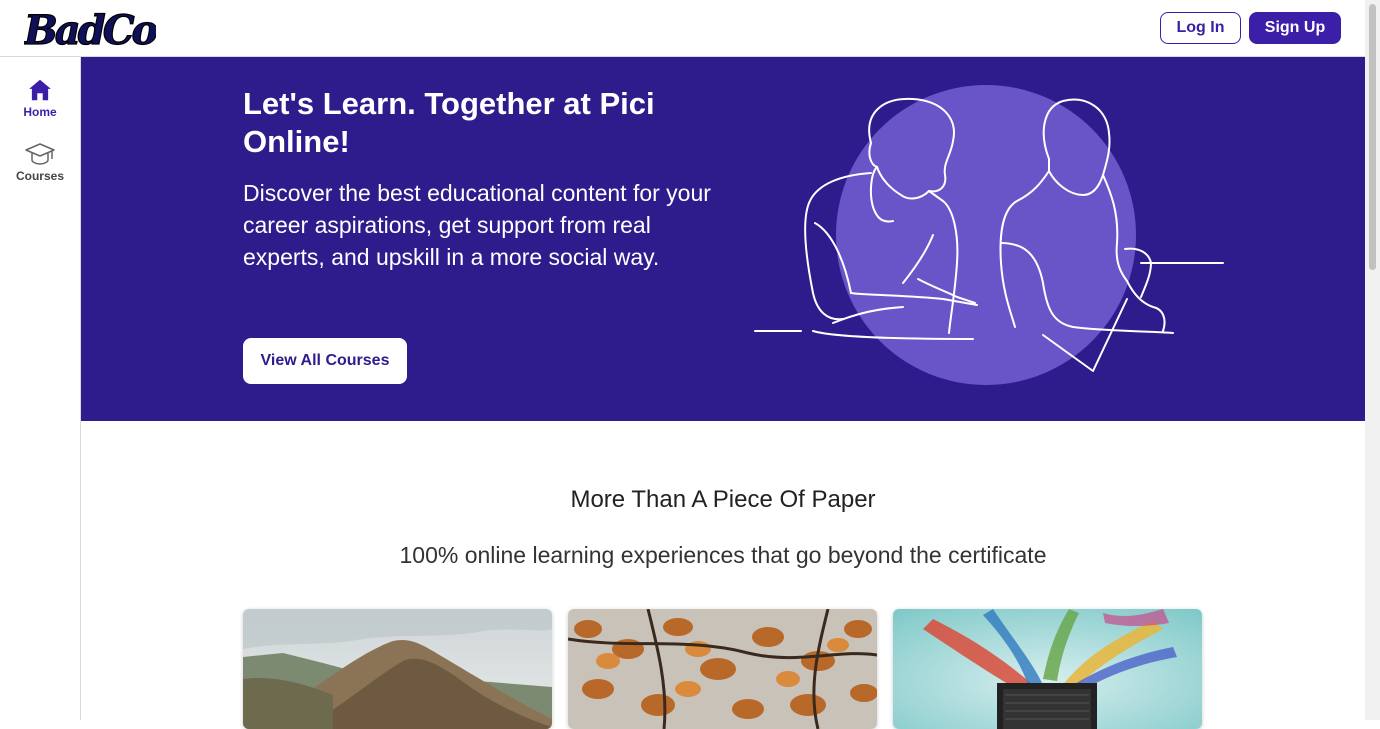  I want to click on page-scrollbar, so click(1372, 360).